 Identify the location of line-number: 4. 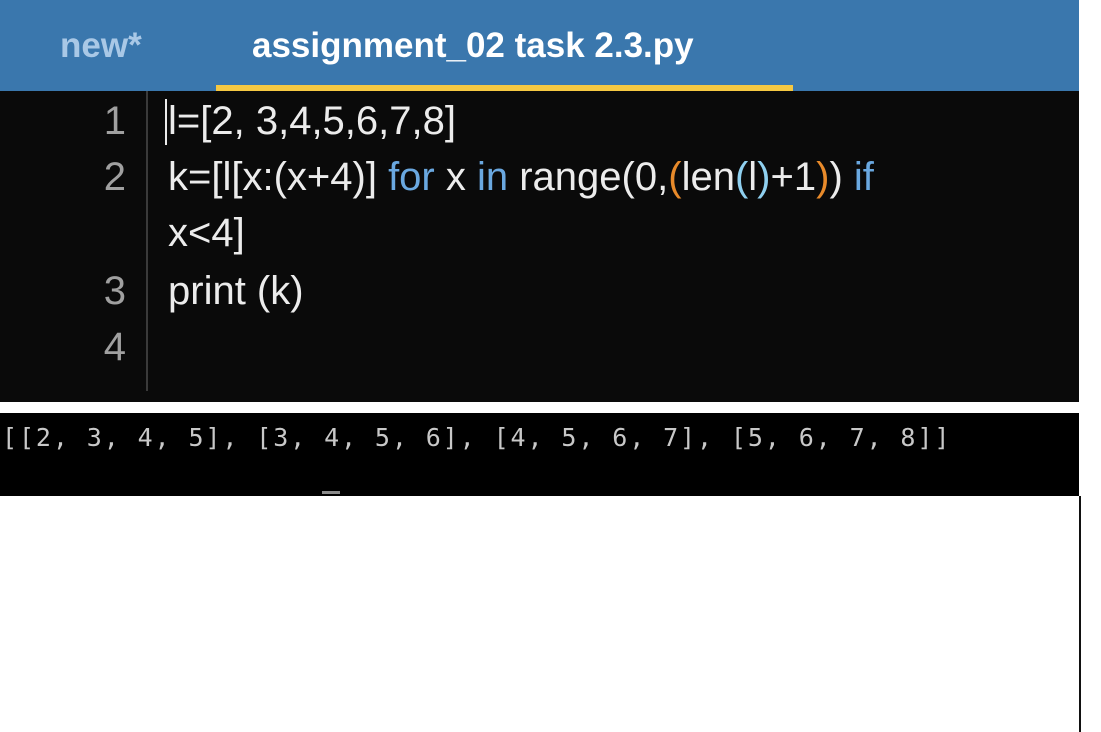
(114, 347).